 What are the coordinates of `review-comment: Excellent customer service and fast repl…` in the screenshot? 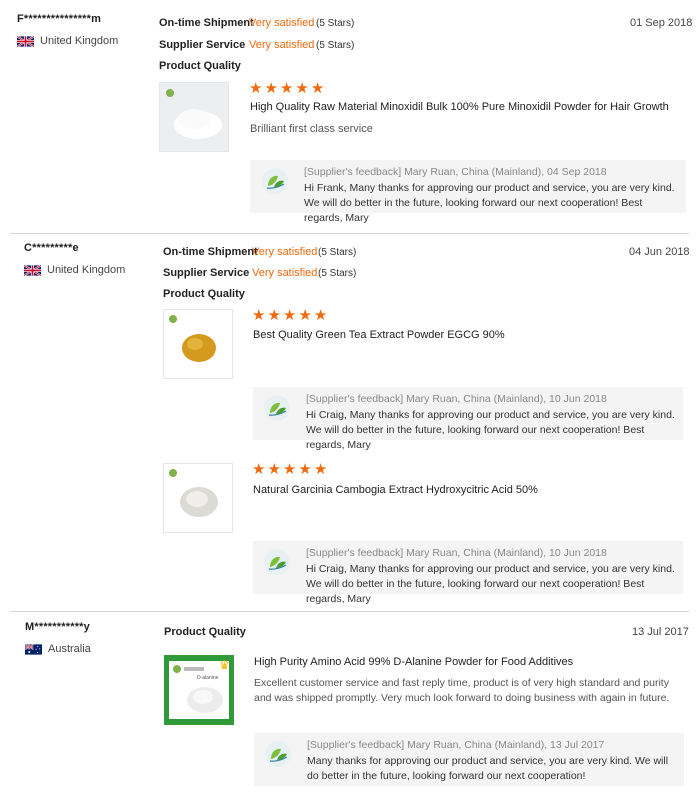 It's located at (462, 690).